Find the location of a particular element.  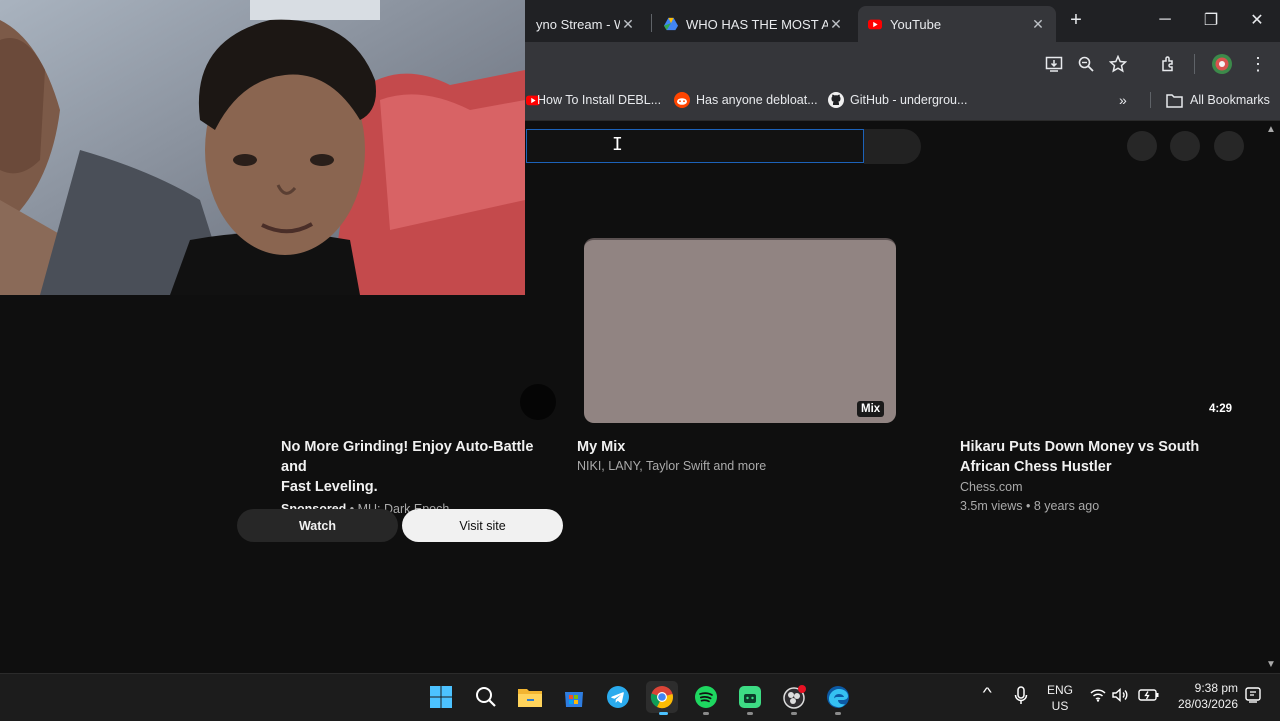

all-bookmarks-button: All Bookmarks is located at coordinates (1218, 100).